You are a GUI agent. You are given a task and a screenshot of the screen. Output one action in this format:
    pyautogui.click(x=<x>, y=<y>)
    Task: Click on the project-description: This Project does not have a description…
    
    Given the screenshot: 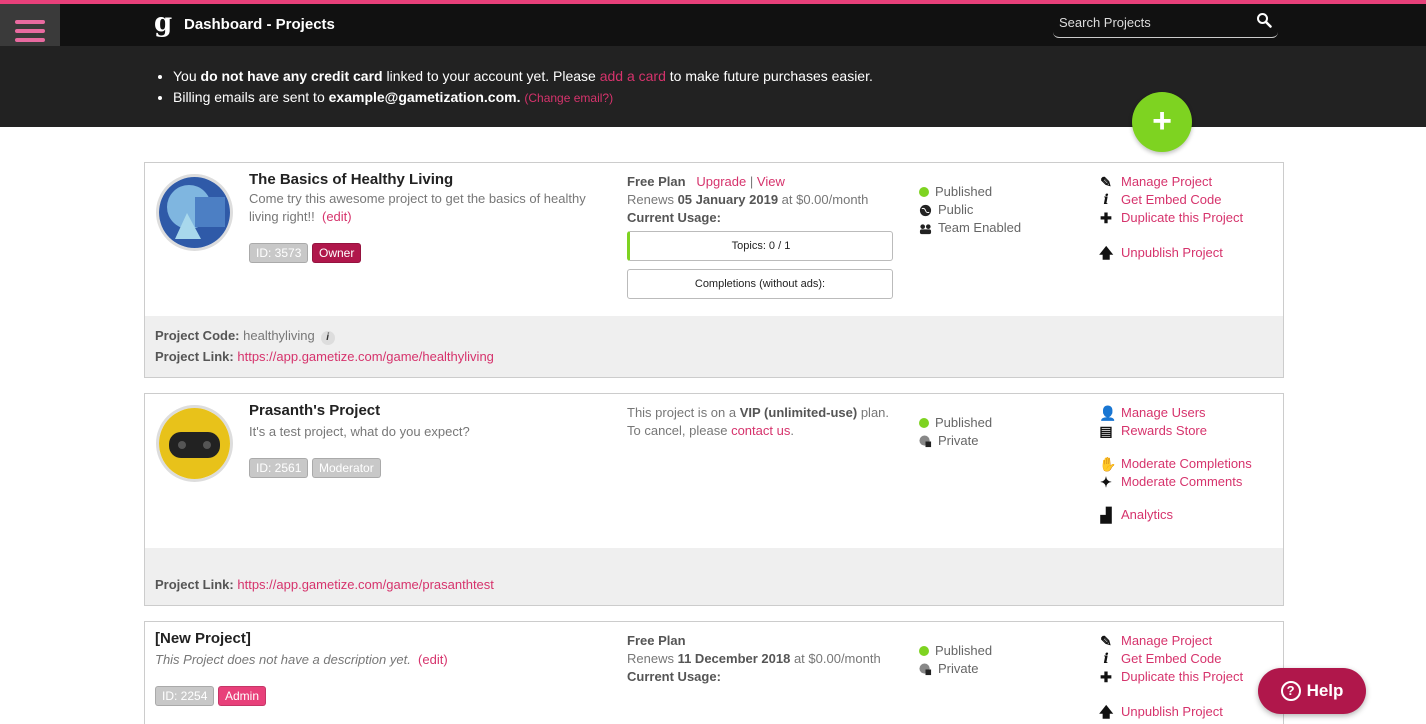 What is the action you would take?
    pyautogui.click(x=301, y=659)
    